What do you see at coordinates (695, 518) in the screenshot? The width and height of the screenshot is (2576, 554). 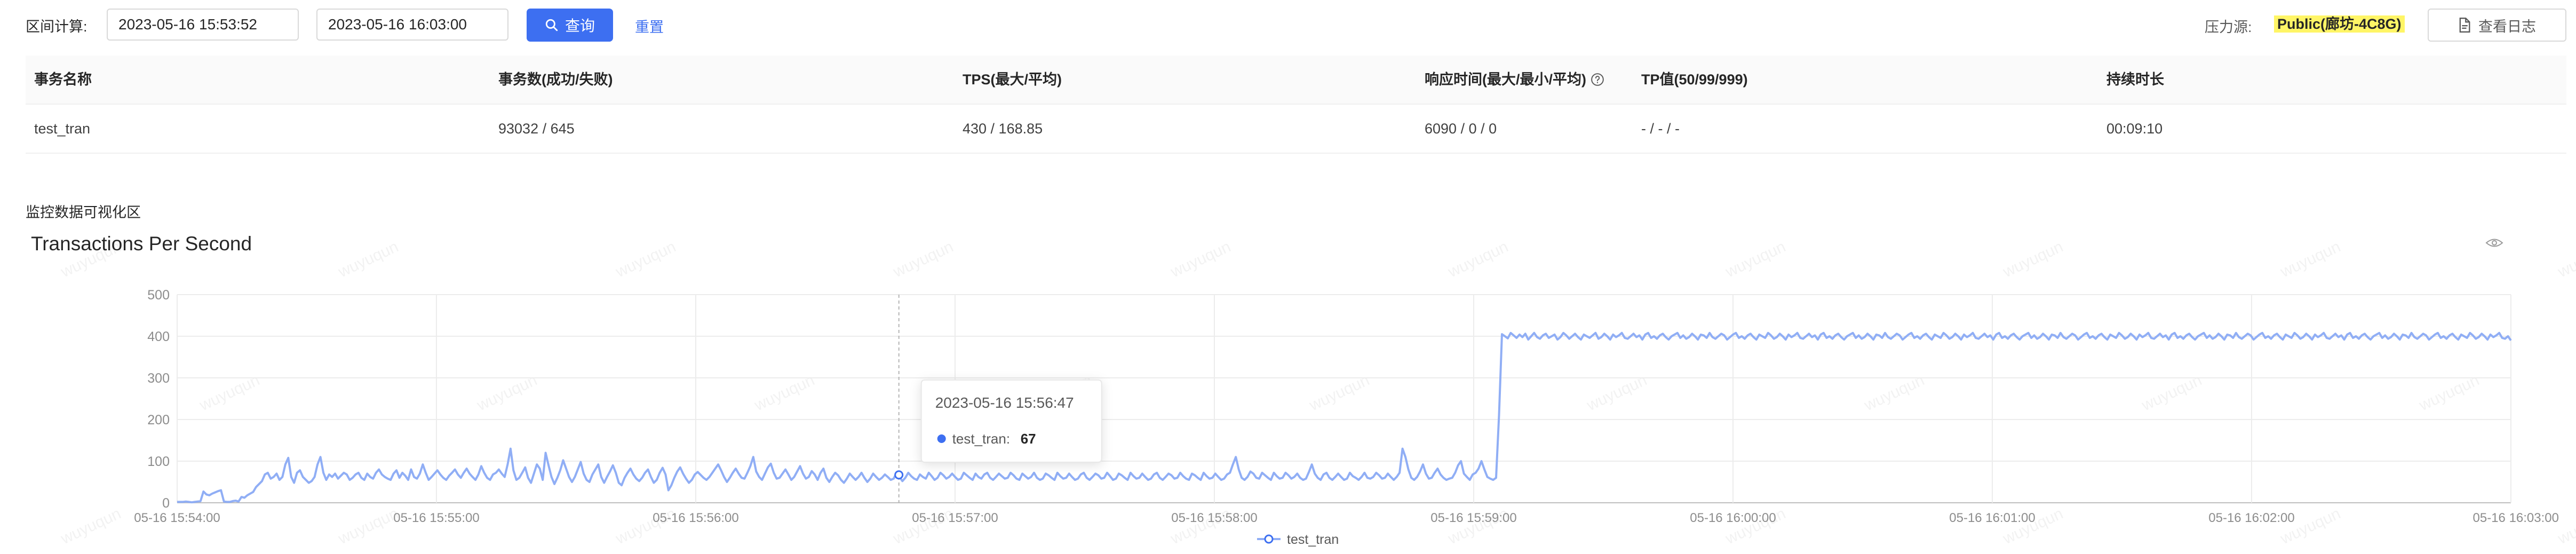 I see `x-tick-label: 05-16 15:56:00` at bounding box center [695, 518].